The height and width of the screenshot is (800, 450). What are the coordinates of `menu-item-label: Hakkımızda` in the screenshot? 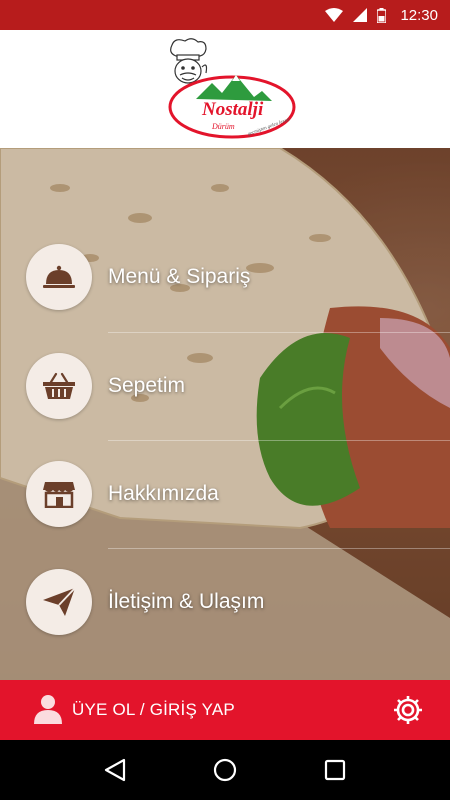 It's located at (163, 493).